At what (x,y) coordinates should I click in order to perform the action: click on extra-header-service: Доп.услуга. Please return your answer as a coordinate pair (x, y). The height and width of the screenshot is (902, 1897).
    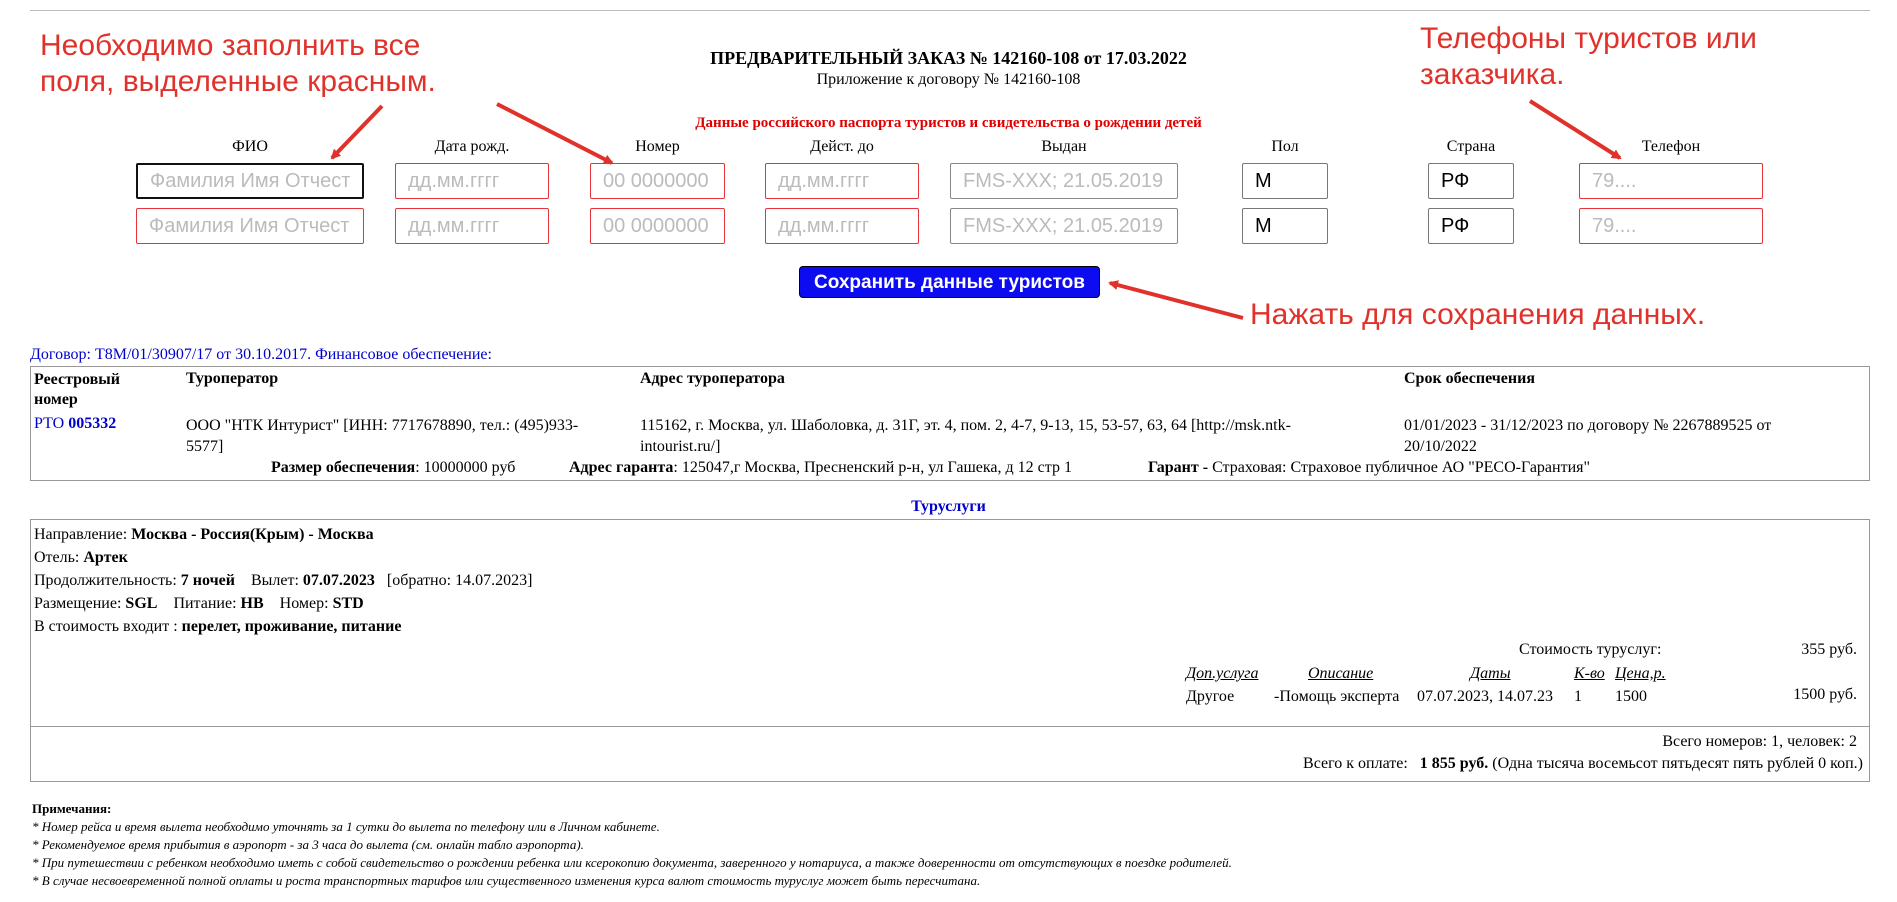
    Looking at the image, I should click on (1222, 673).